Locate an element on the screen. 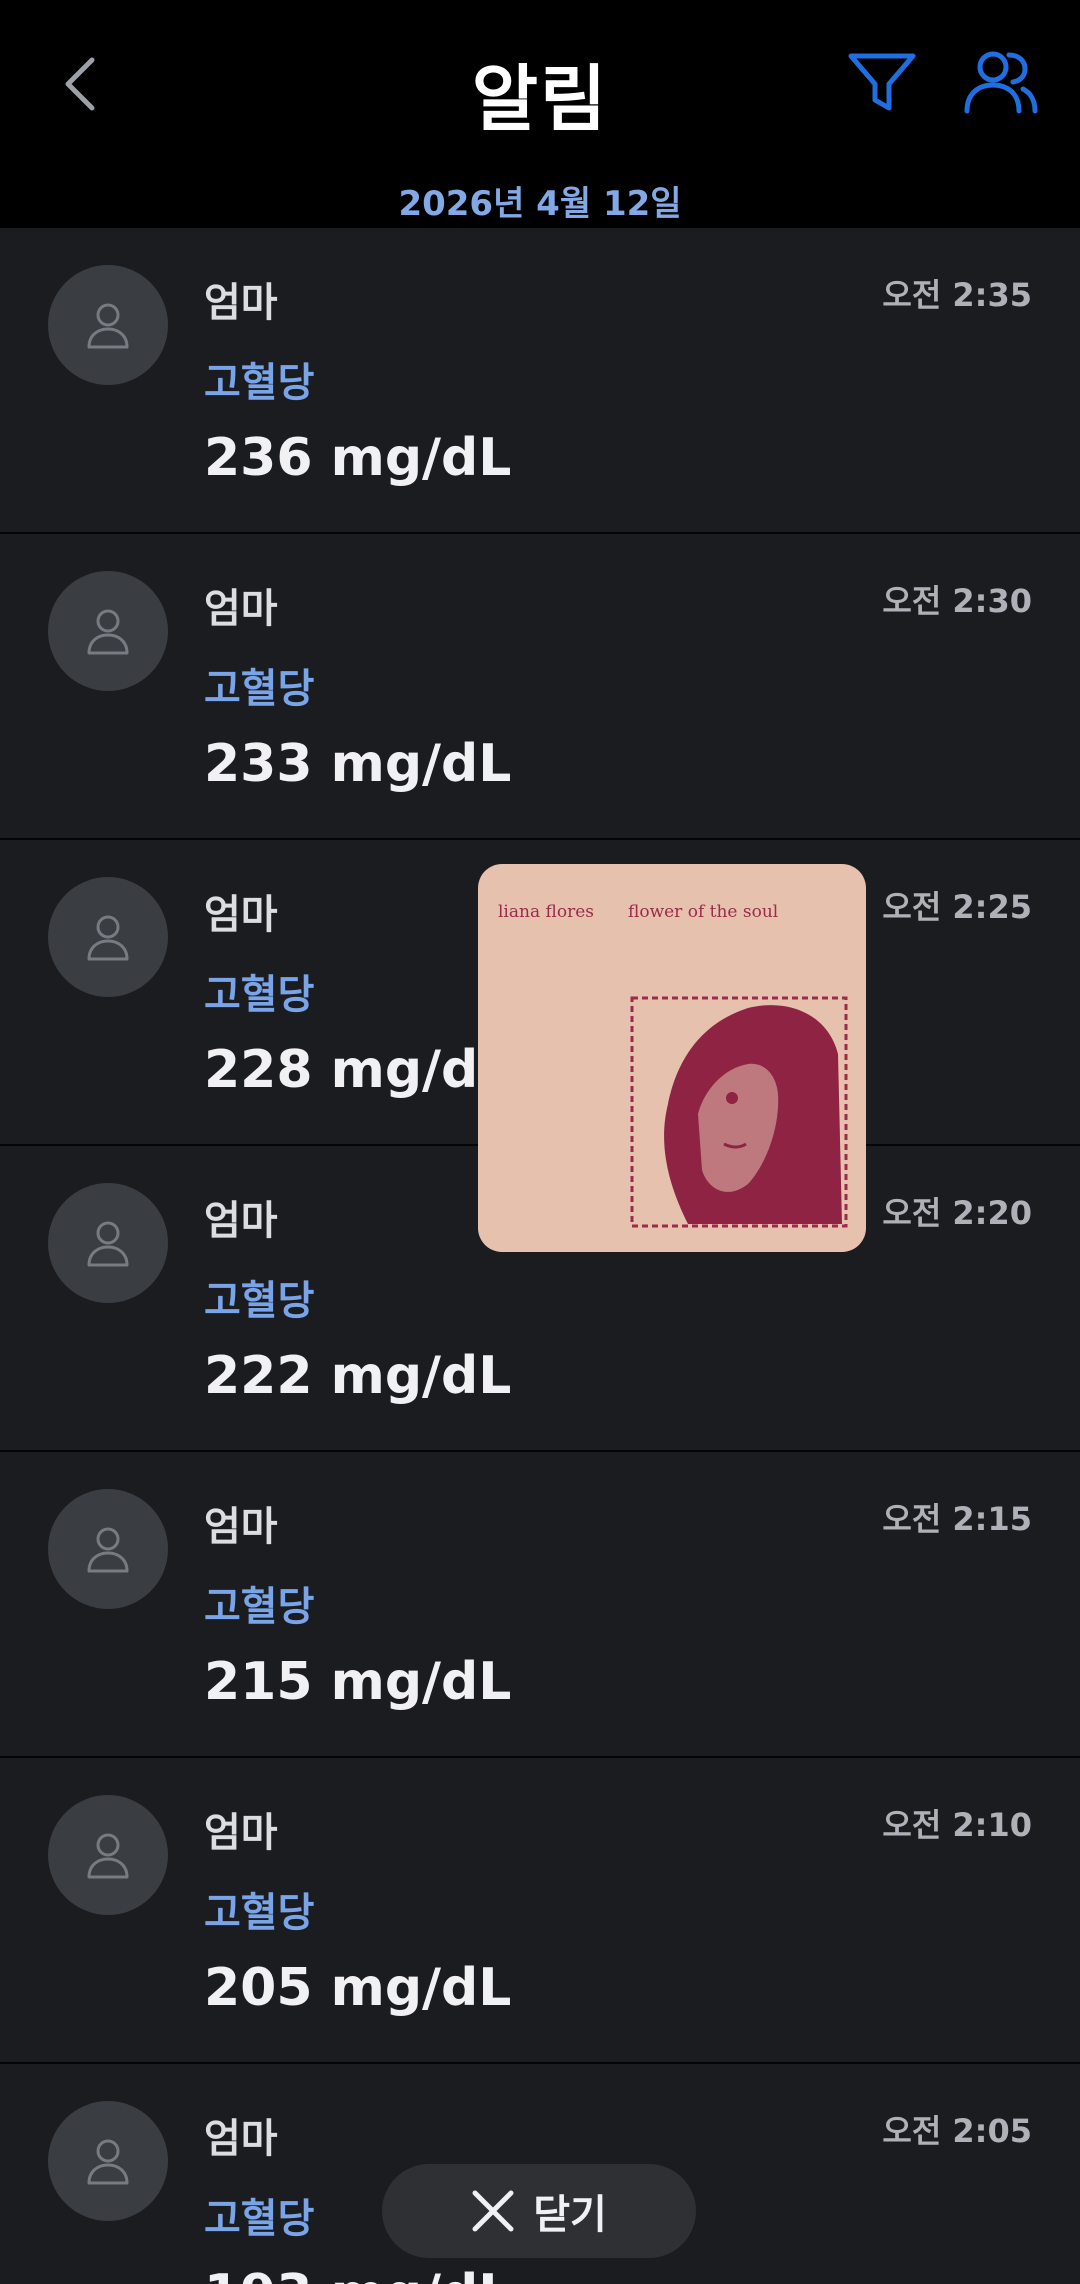  close-icon is located at coordinates (493, 2211).